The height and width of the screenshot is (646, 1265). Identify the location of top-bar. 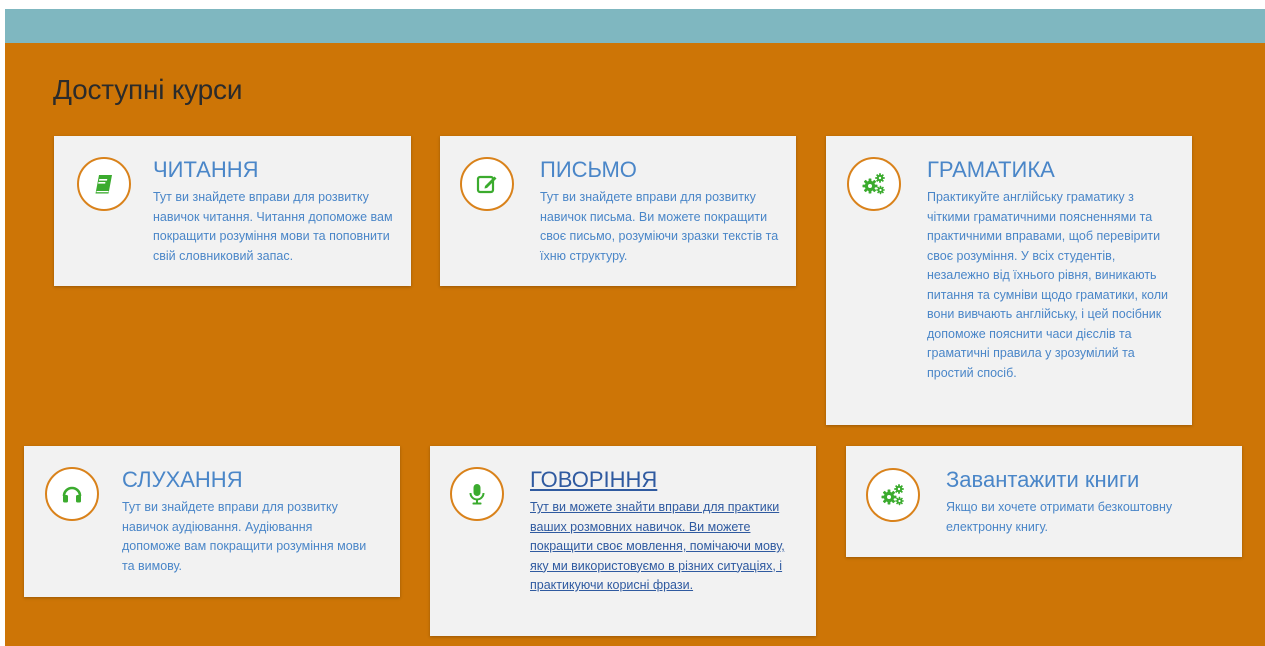
(635, 26).